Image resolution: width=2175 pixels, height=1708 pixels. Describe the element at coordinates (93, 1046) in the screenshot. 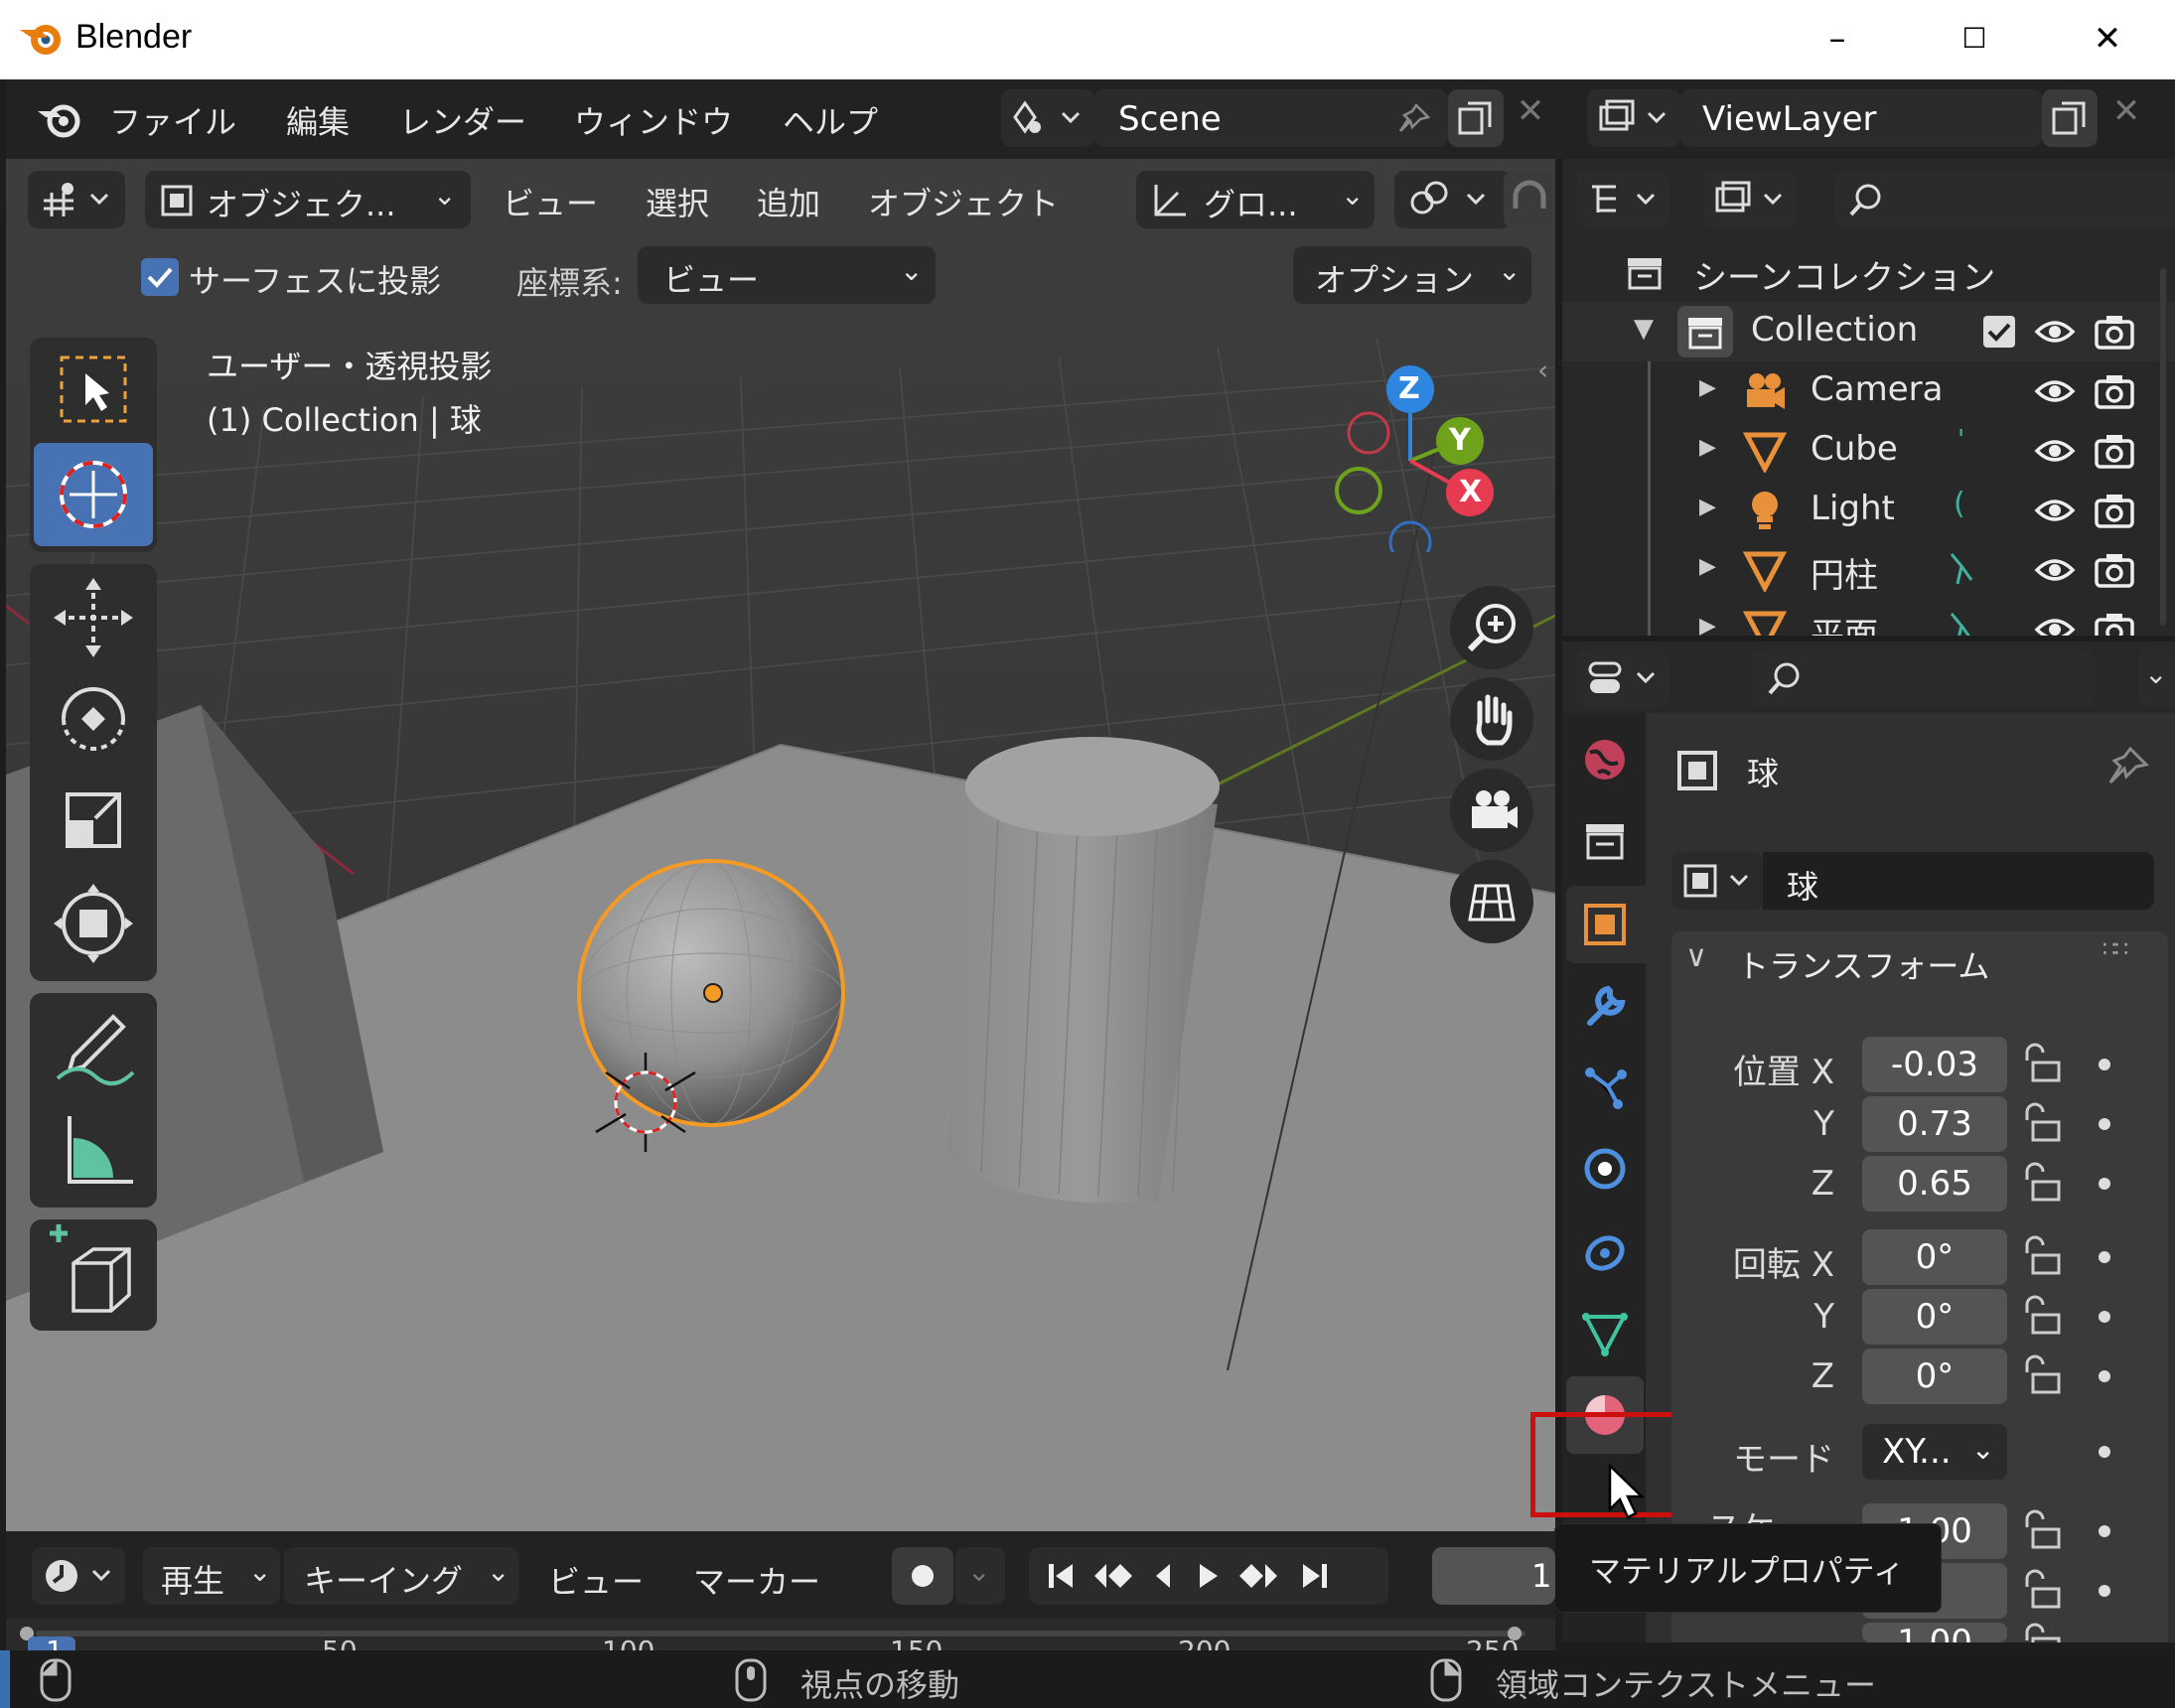

I see `tool-annotate` at that location.